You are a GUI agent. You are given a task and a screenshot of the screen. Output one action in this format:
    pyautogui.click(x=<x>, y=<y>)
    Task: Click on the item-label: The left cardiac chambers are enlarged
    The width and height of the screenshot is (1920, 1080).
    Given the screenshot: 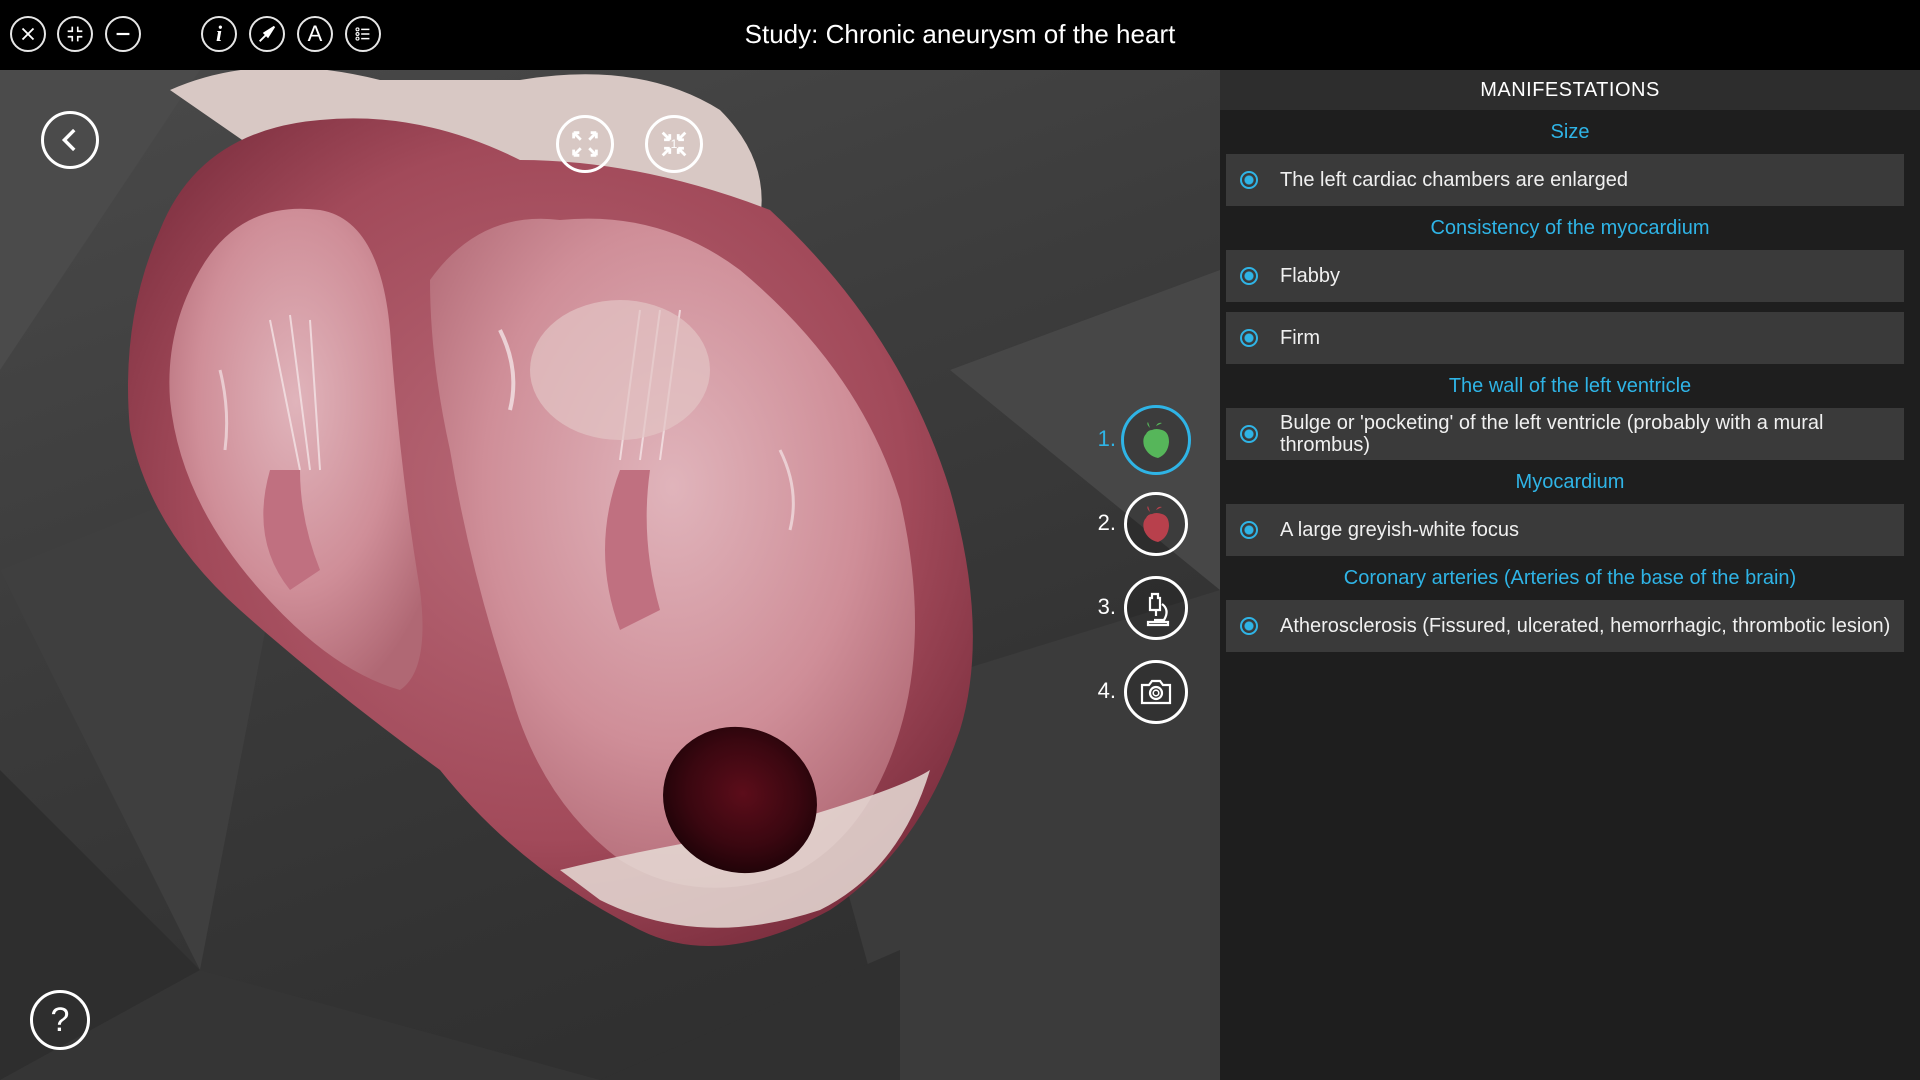 What is the action you would take?
    pyautogui.click(x=1454, y=180)
    